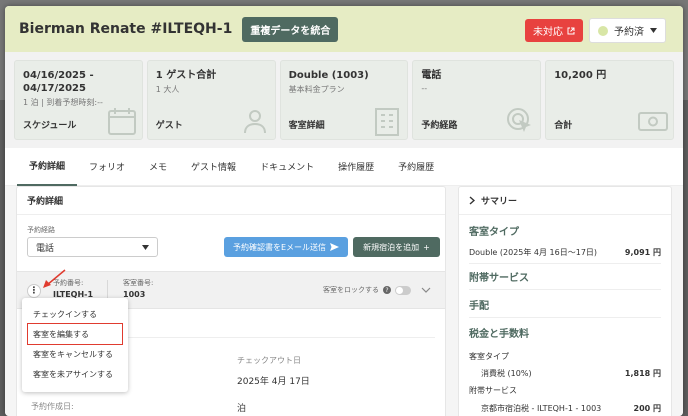 This screenshot has height=416, width=688. I want to click on room-number-field: 客室番号: 1003, so click(138, 288).